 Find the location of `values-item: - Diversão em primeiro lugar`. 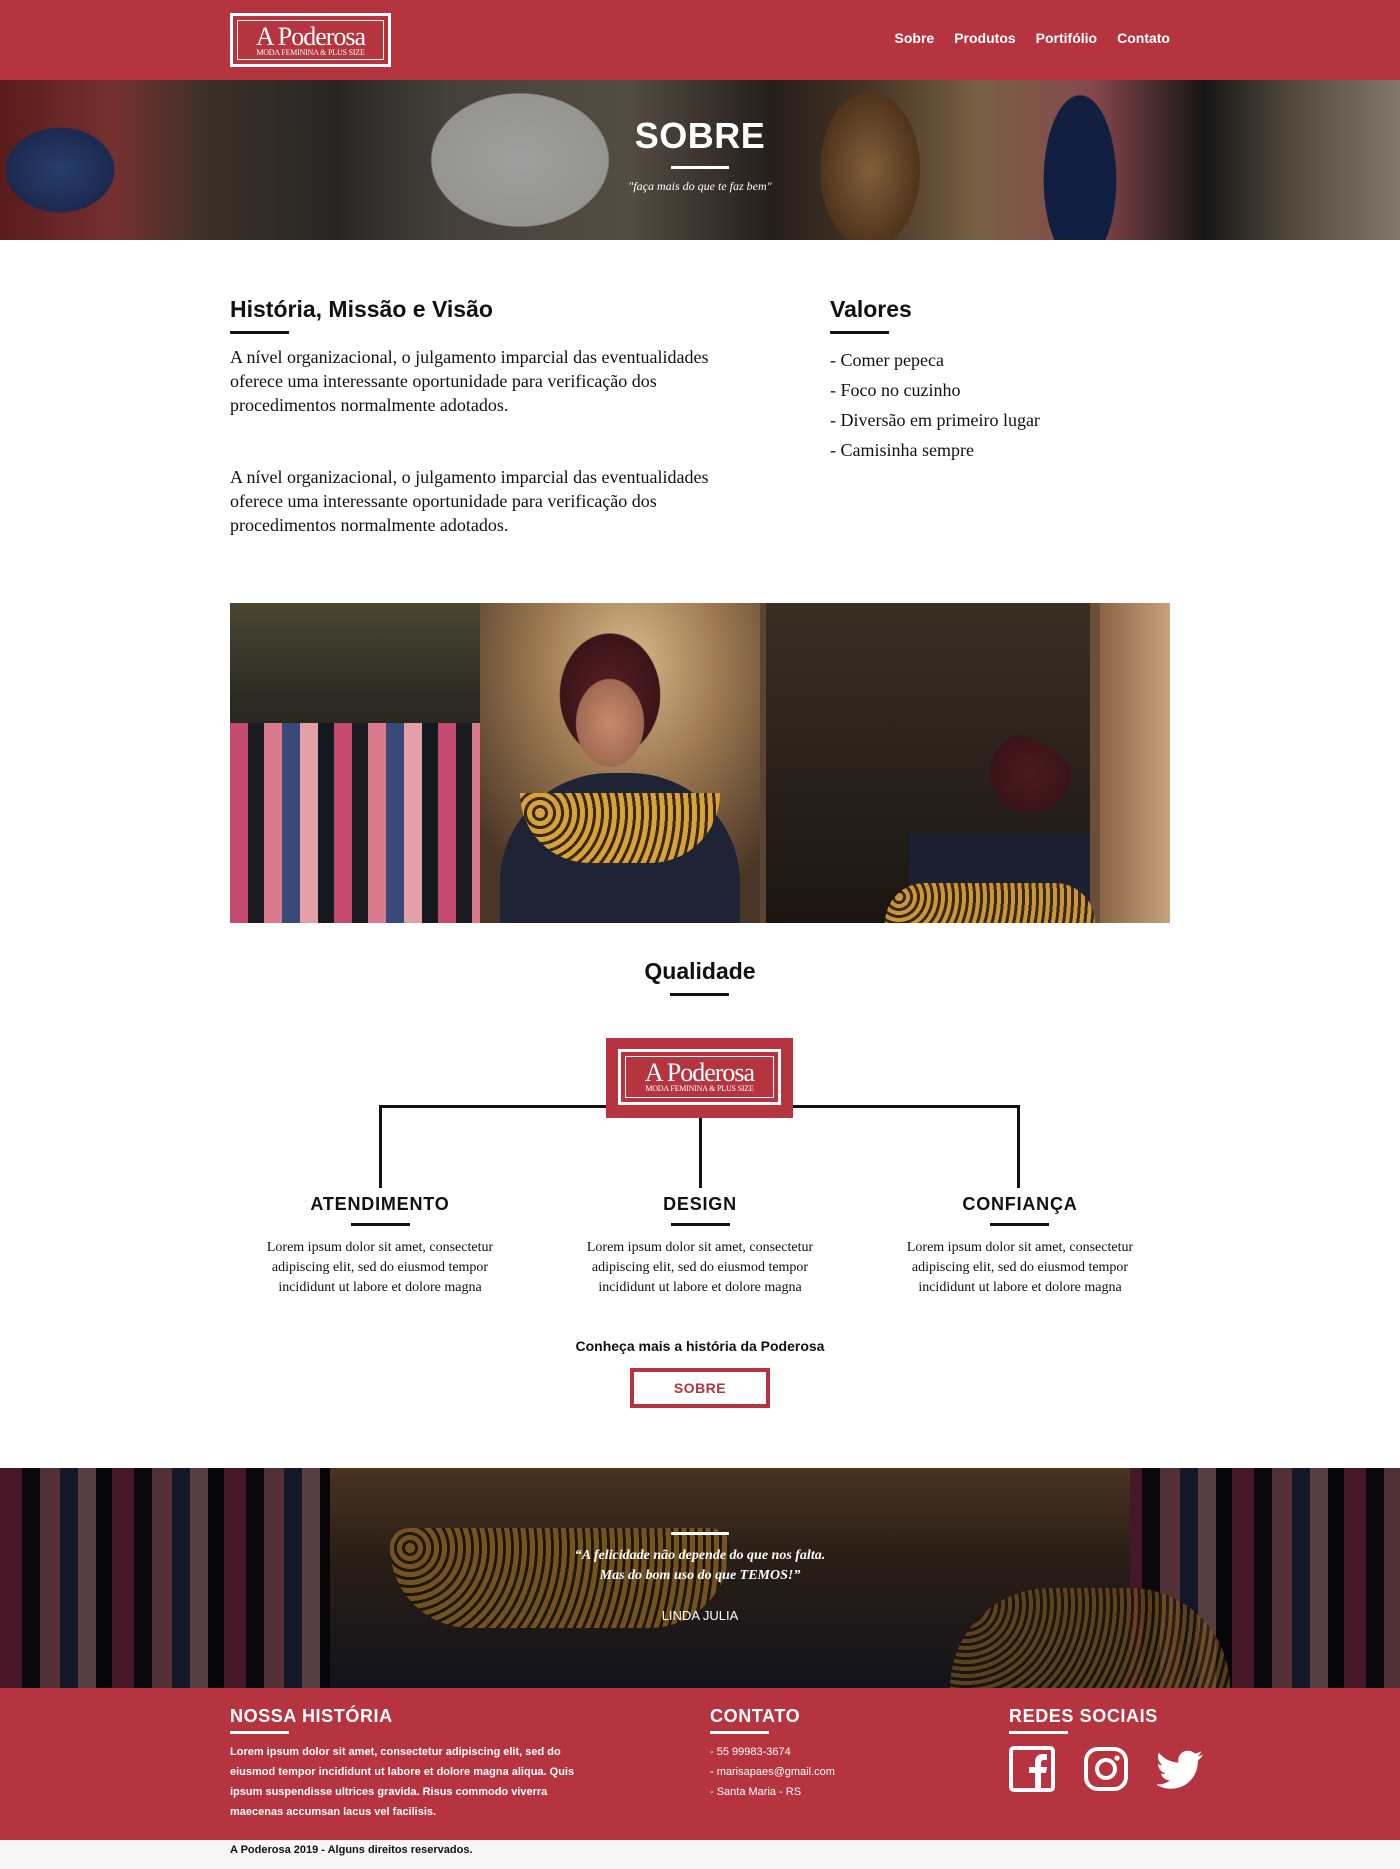

values-item: - Diversão em primeiro lugar is located at coordinates (935, 420).